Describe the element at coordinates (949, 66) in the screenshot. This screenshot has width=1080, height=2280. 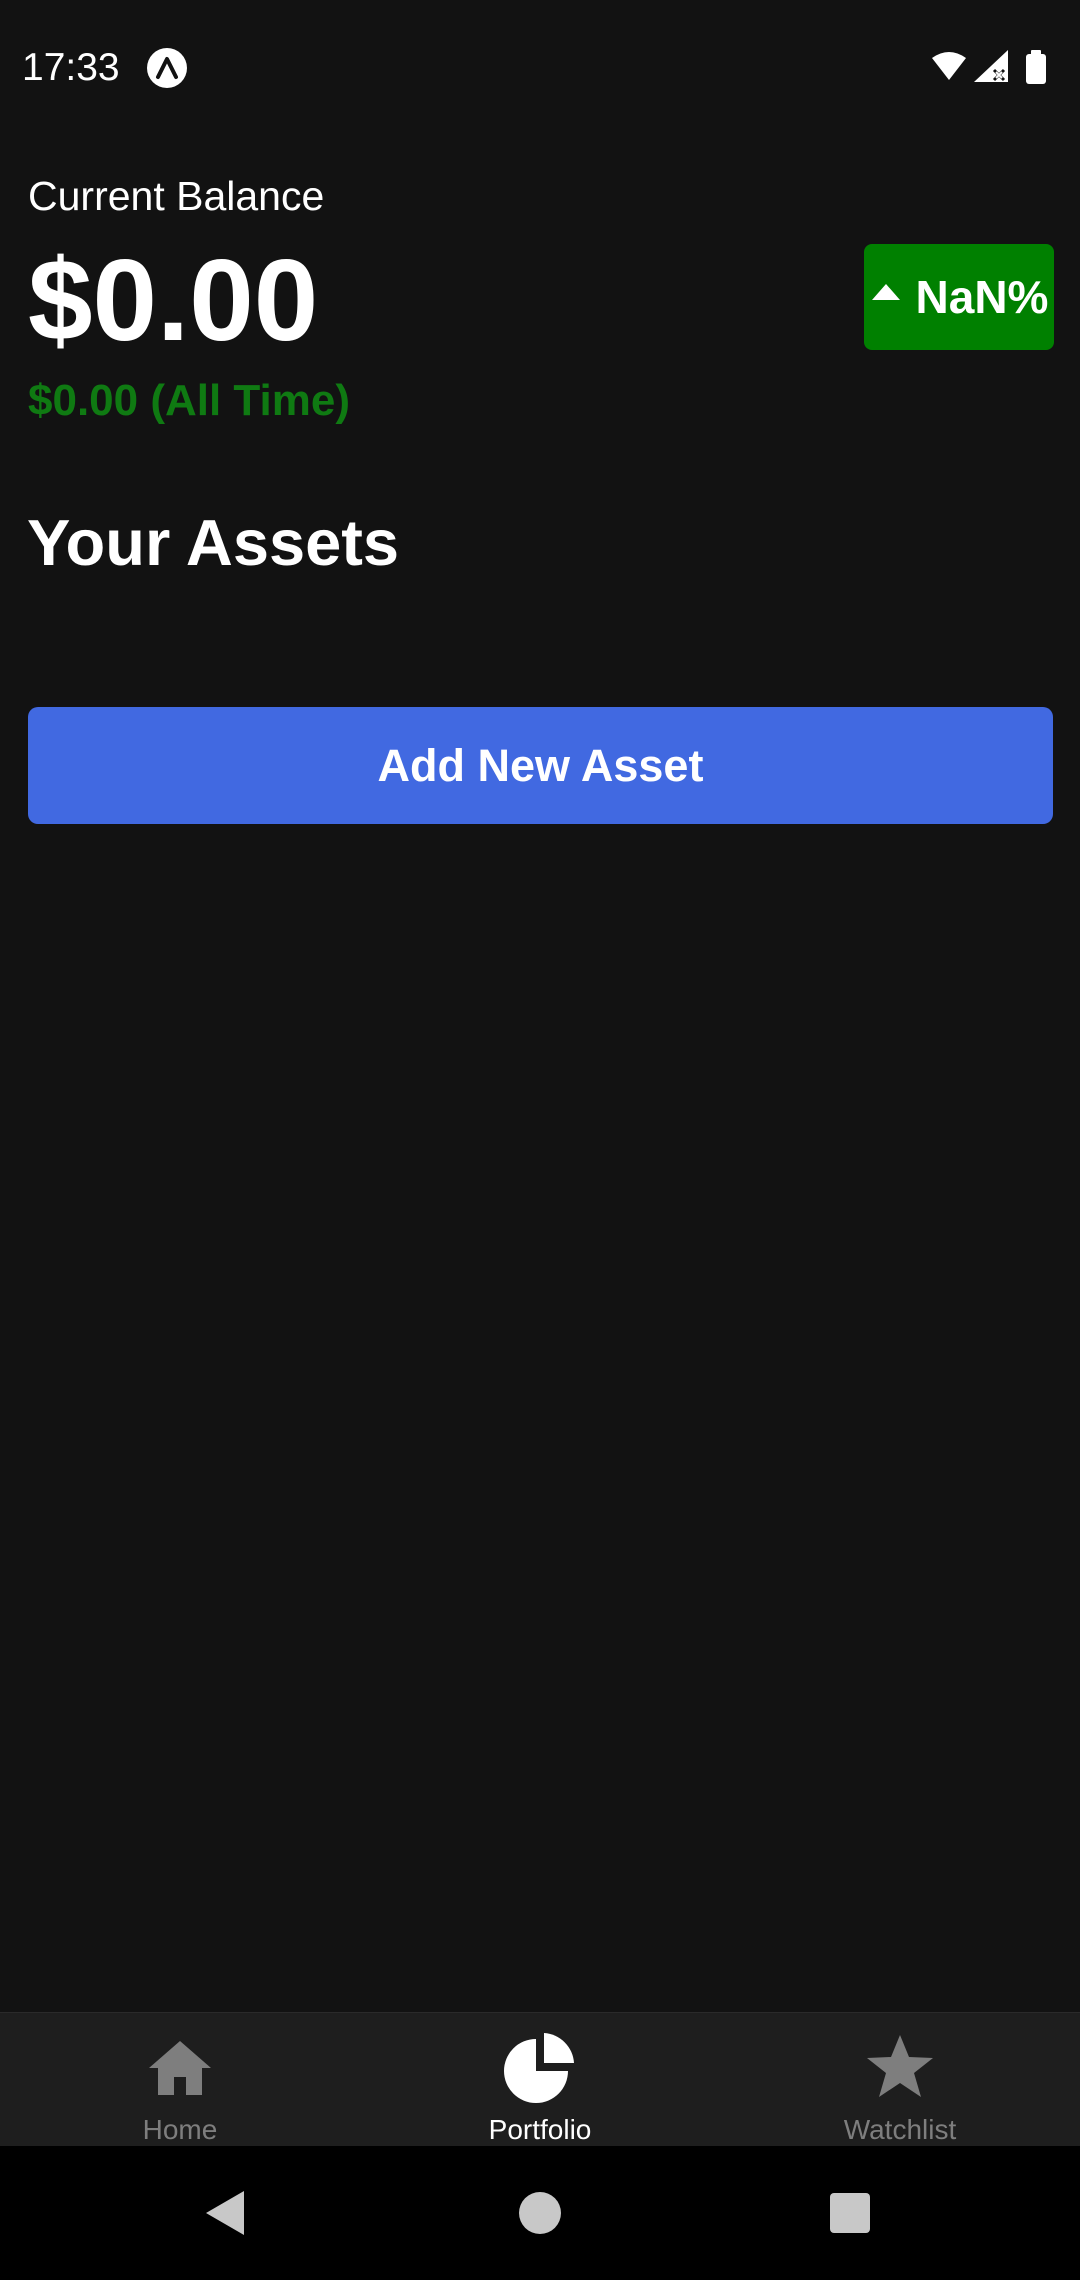
I see `wifi-icon` at that location.